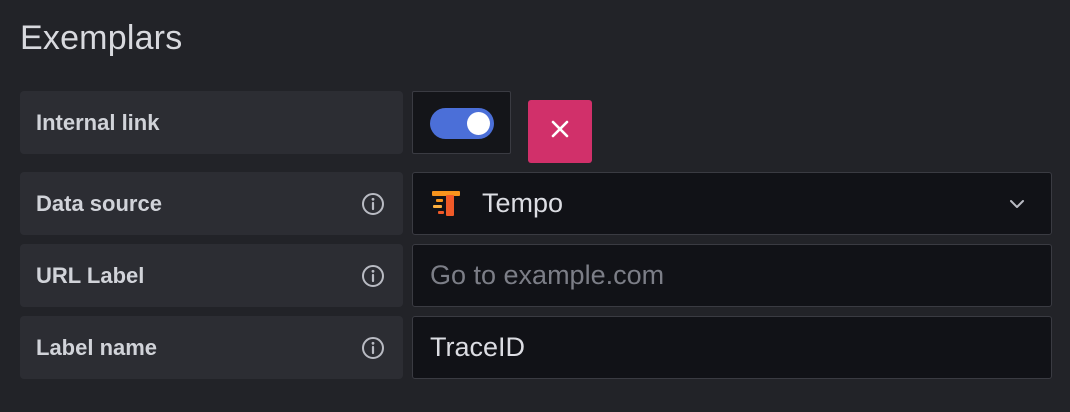  Describe the element at coordinates (478, 123) in the screenshot. I see `toggle-knob` at that location.